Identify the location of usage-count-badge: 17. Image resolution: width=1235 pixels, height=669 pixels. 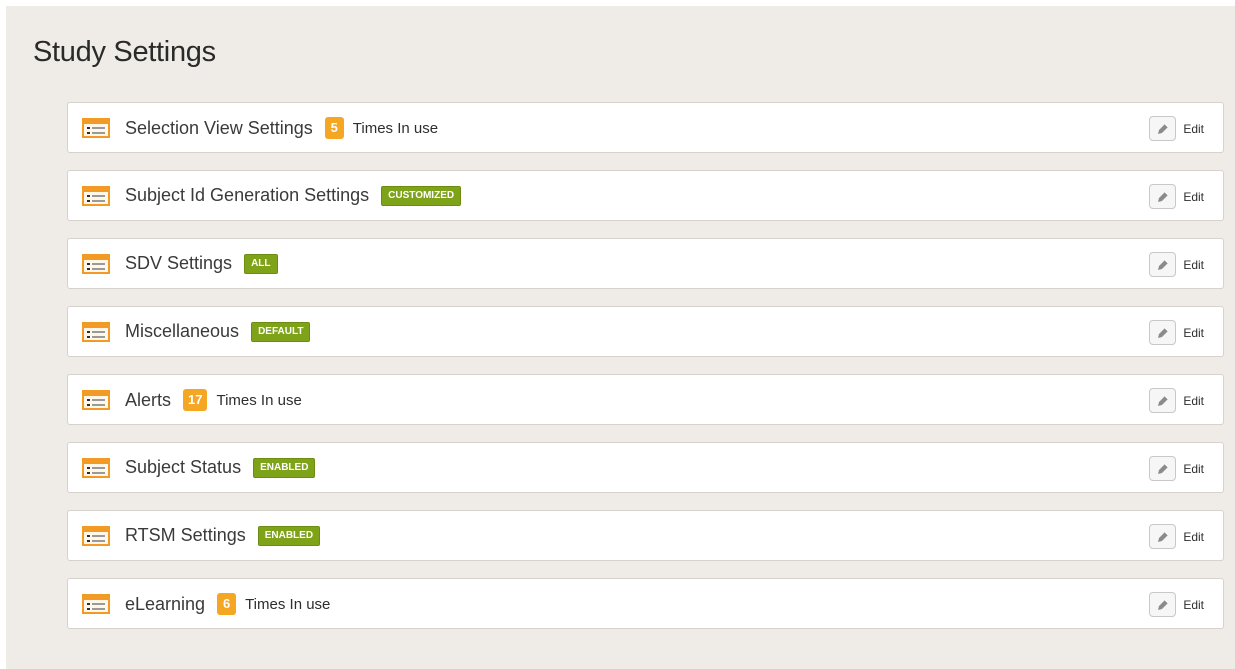
(195, 400).